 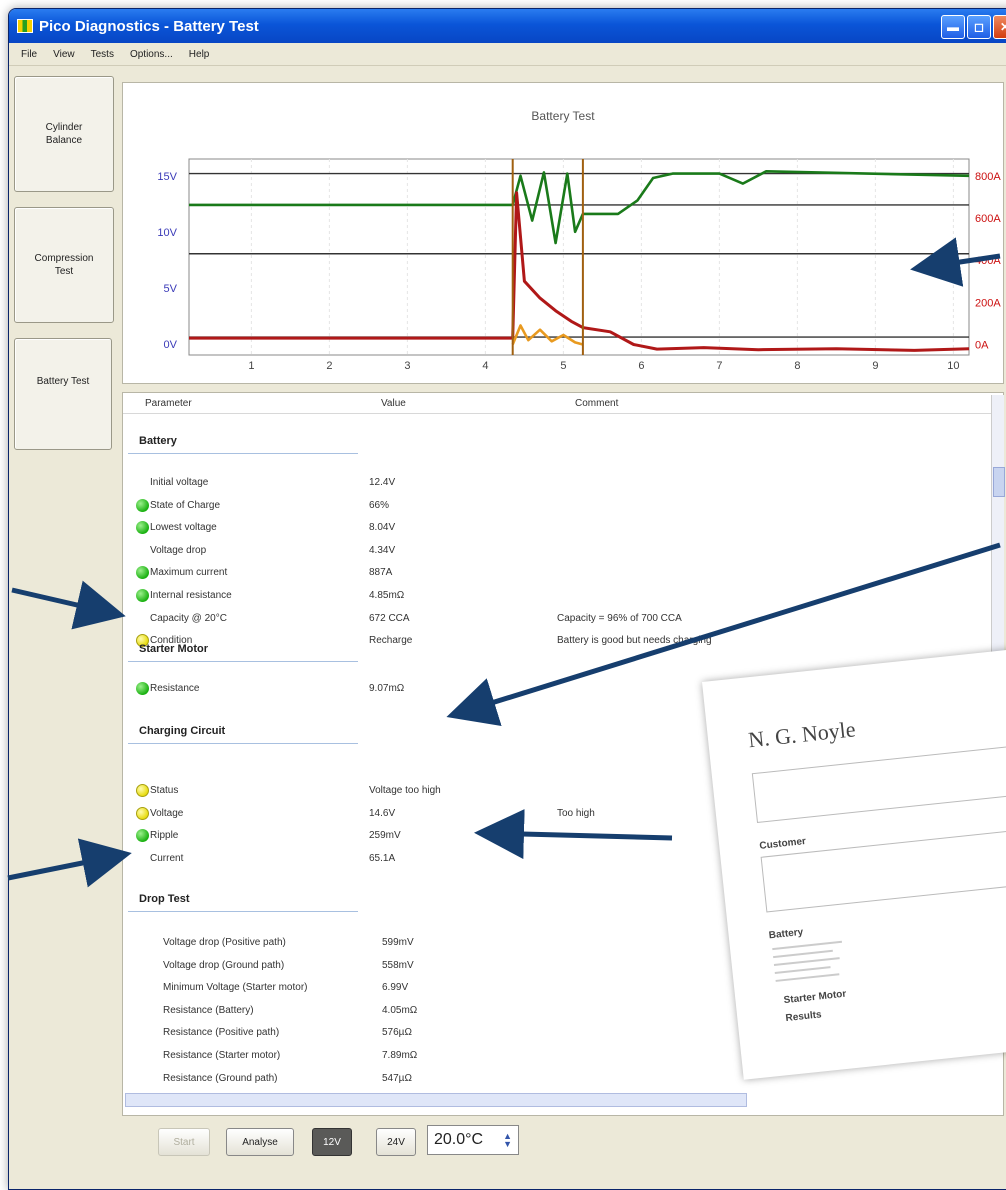 What do you see at coordinates (786, 934) in the screenshot?
I see `report-battery-heading: Battery` at bounding box center [786, 934].